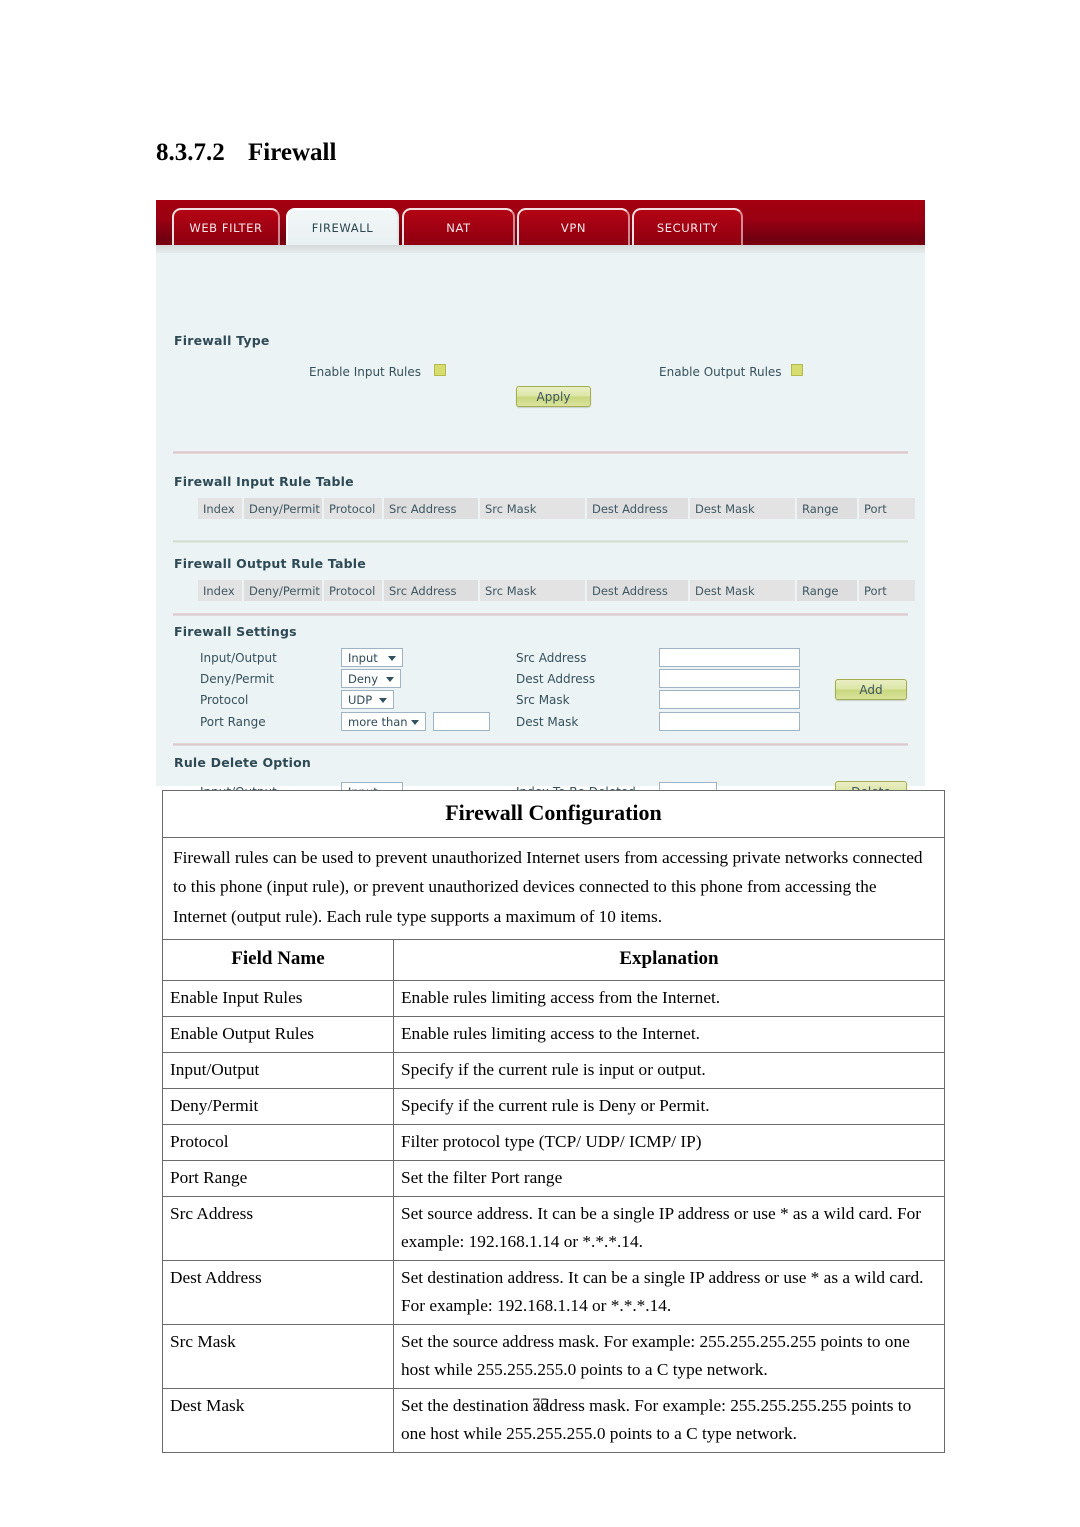 The height and width of the screenshot is (1527, 1080). What do you see at coordinates (270, 563) in the screenshot?
I see `firewall-output-rule-table-title: Firewall Output Rule Table` at bounding box center [270, 563].